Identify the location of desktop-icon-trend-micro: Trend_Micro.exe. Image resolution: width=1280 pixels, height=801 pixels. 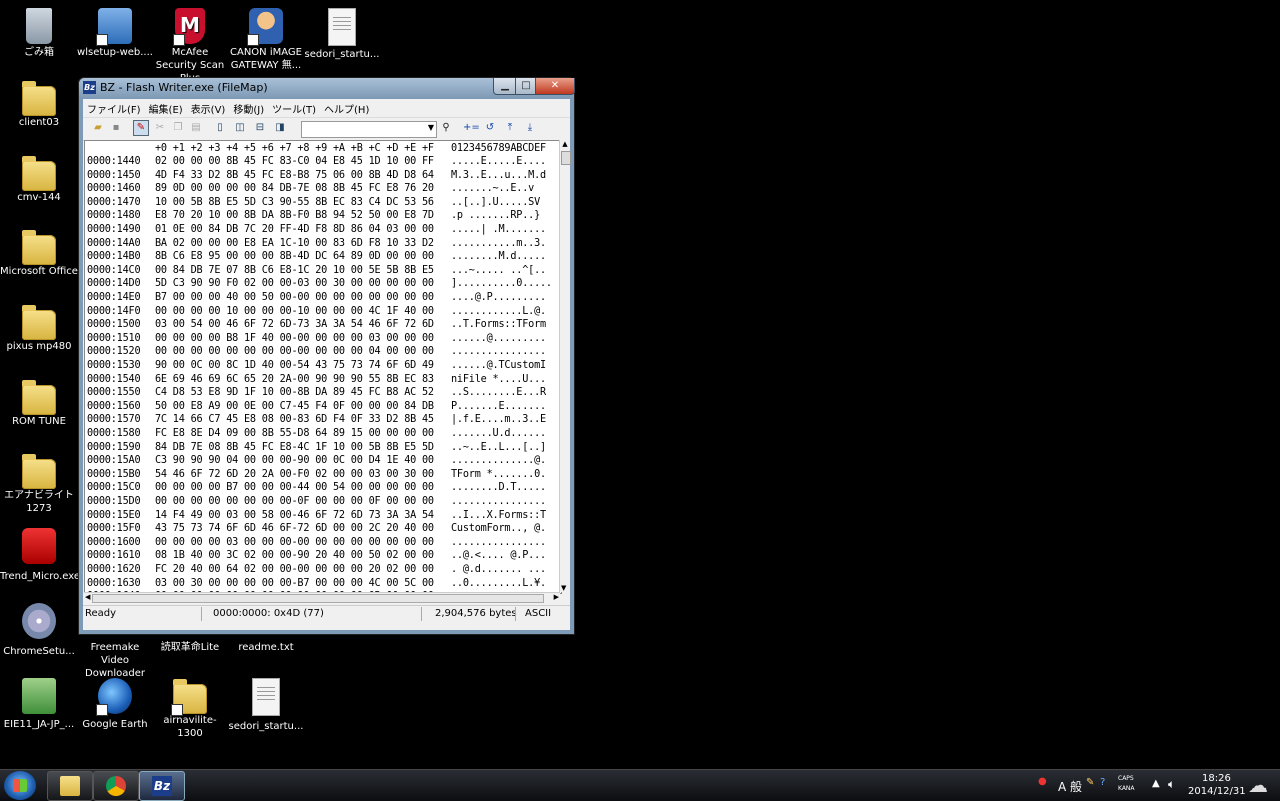
(40, 555).